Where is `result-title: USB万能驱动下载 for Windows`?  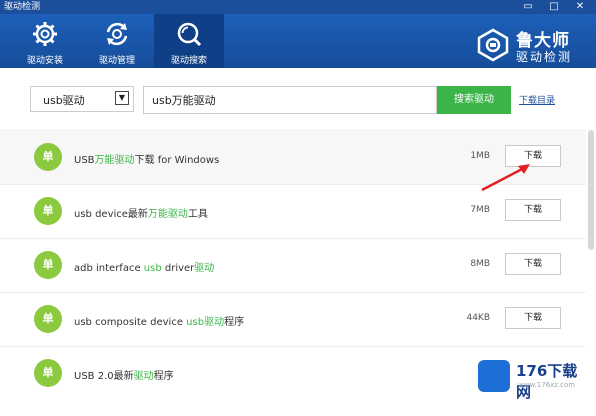 result-title: USB万能驱动下载 for Windows is located at coordinates (146, 158).